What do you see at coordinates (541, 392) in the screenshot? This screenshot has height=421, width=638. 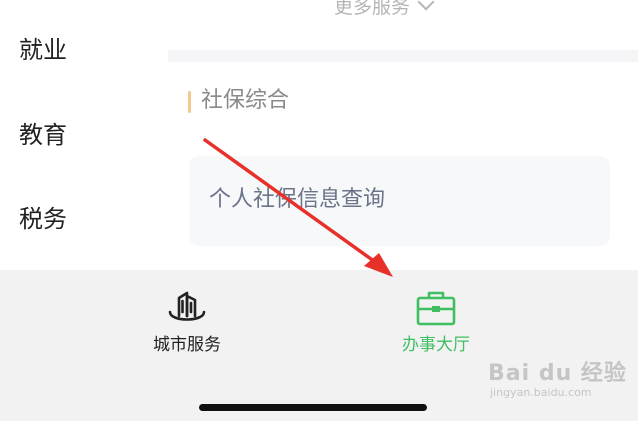 I see `baidu-jingyan-watermark-url: jingyan.baidu.com` at bounding box center [541, 392].